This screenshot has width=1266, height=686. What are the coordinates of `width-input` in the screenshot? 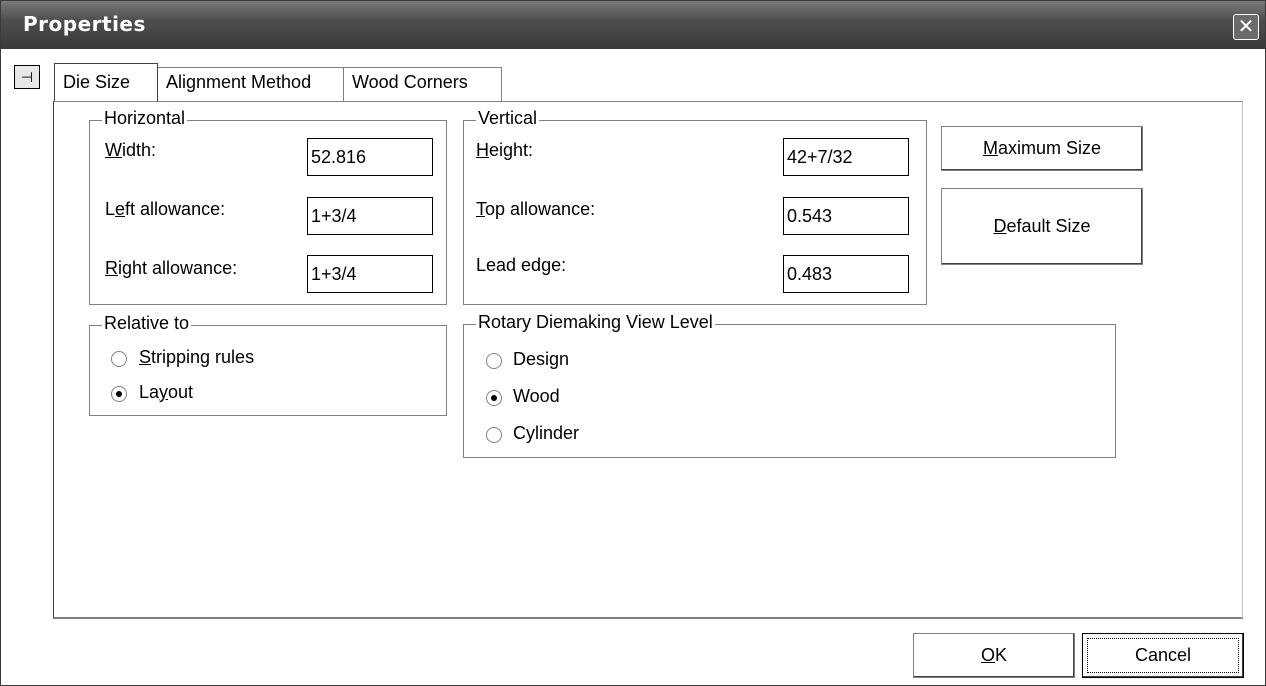 It's located at (370, 157).